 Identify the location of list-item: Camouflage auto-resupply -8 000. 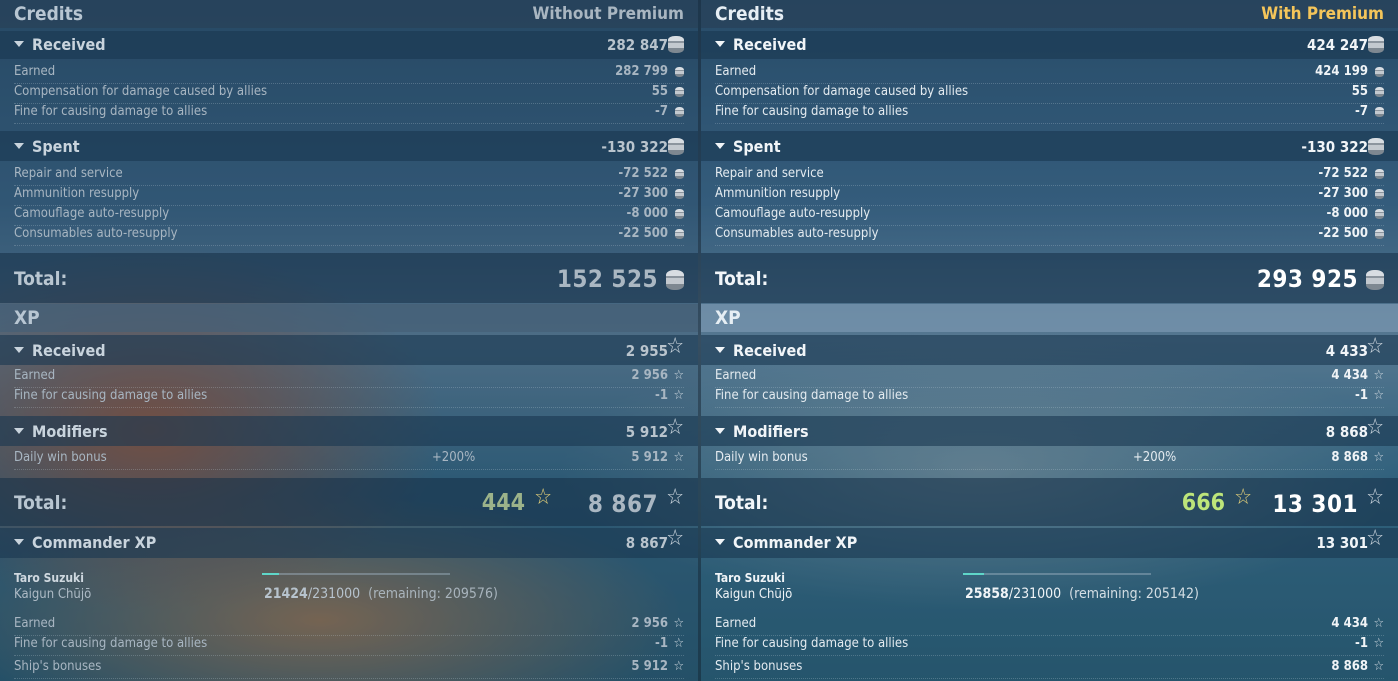
(1049, 215).